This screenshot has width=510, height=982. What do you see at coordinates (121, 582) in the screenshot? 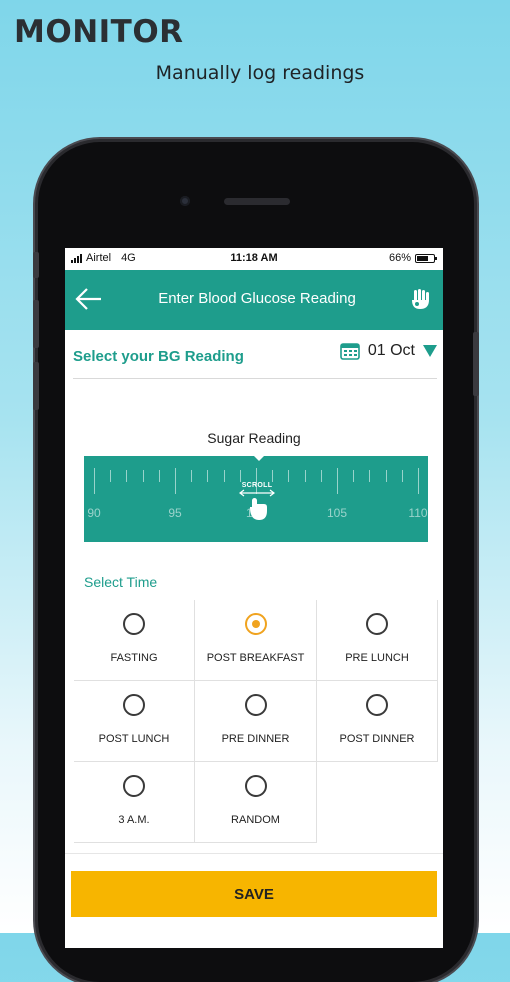
I see `select-time-label: Select Time` at bounding box center [121, 582].